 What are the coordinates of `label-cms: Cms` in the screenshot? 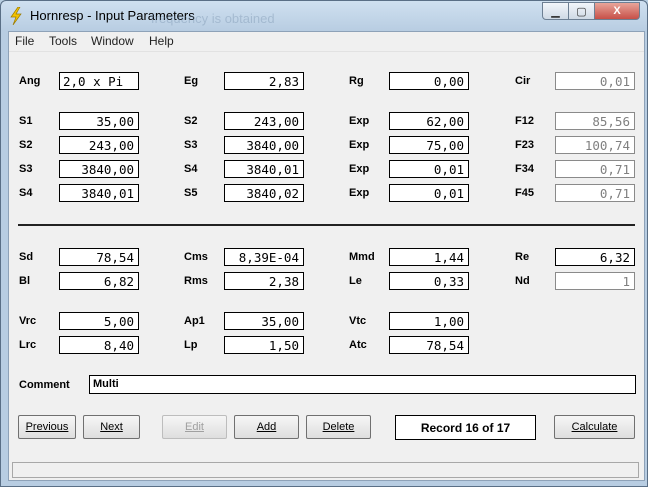 It's located at (196, 257).